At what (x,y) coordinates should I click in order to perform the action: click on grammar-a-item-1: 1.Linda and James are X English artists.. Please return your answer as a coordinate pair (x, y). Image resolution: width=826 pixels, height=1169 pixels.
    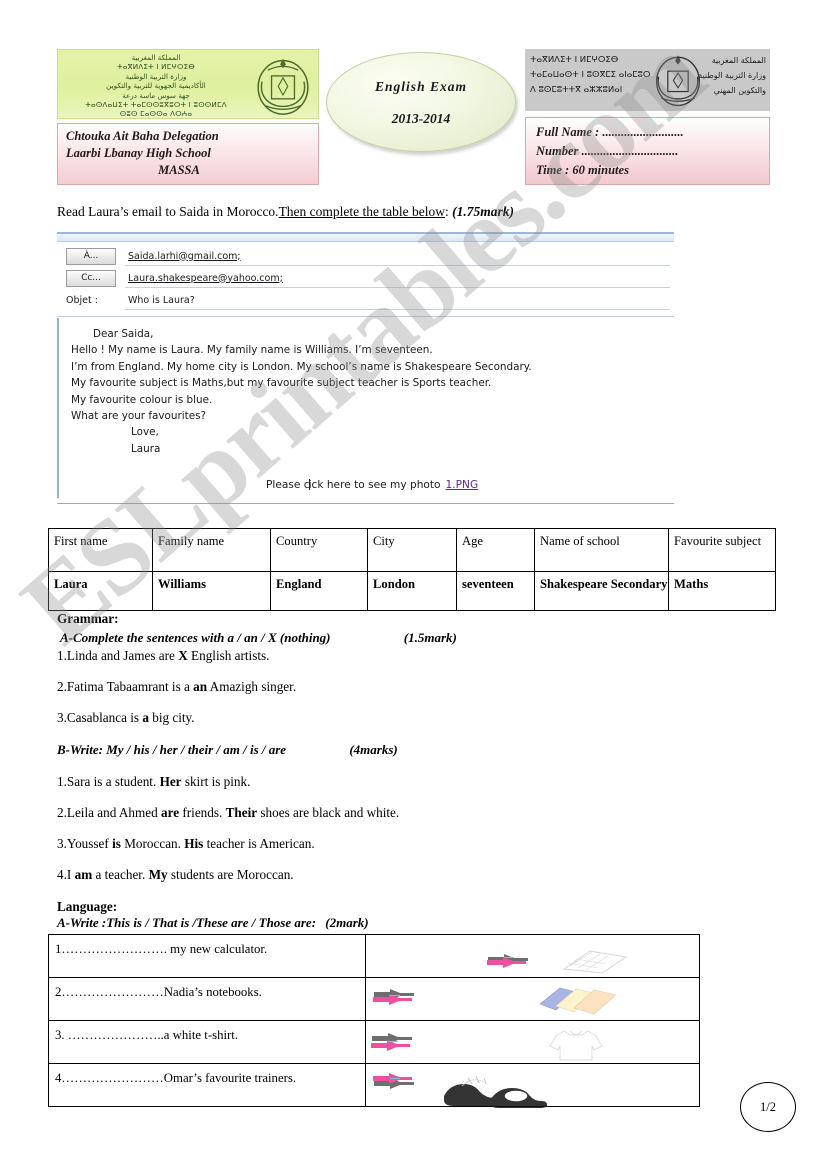
    Looking at the image, I should click on (163, 656).